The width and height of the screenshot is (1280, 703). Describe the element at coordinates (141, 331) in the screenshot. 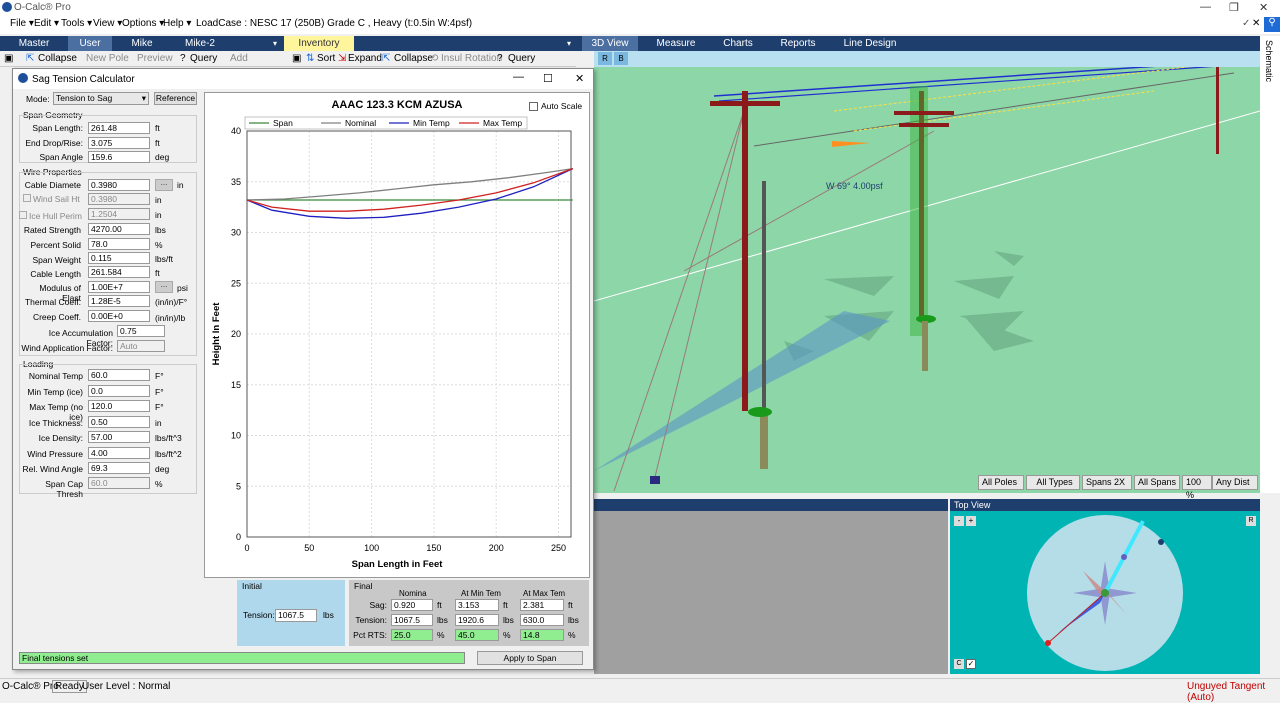

I see `ice-accum-input: 0.75` at that location.